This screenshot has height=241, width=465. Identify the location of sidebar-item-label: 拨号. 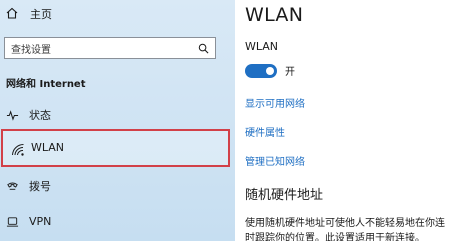
(40, 186).